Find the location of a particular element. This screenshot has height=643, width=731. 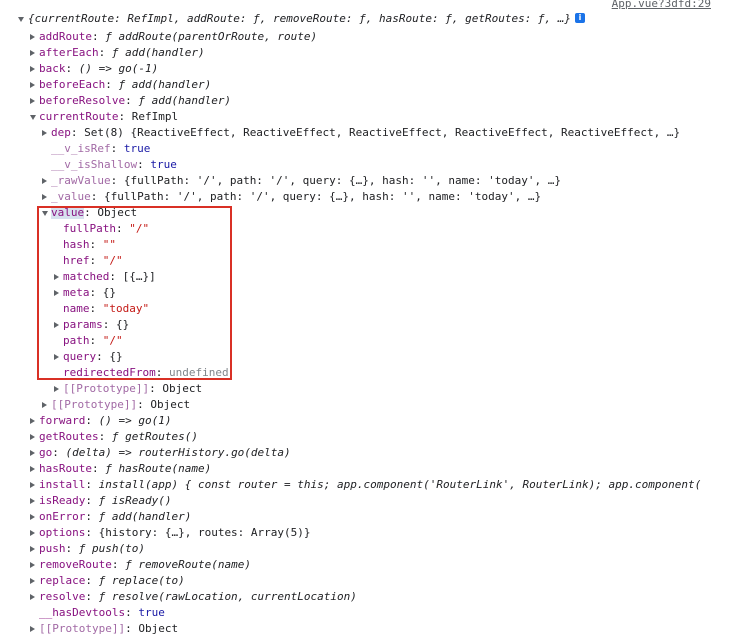

property-row: __v_isShallow: true is located at coordinates (114, 164).